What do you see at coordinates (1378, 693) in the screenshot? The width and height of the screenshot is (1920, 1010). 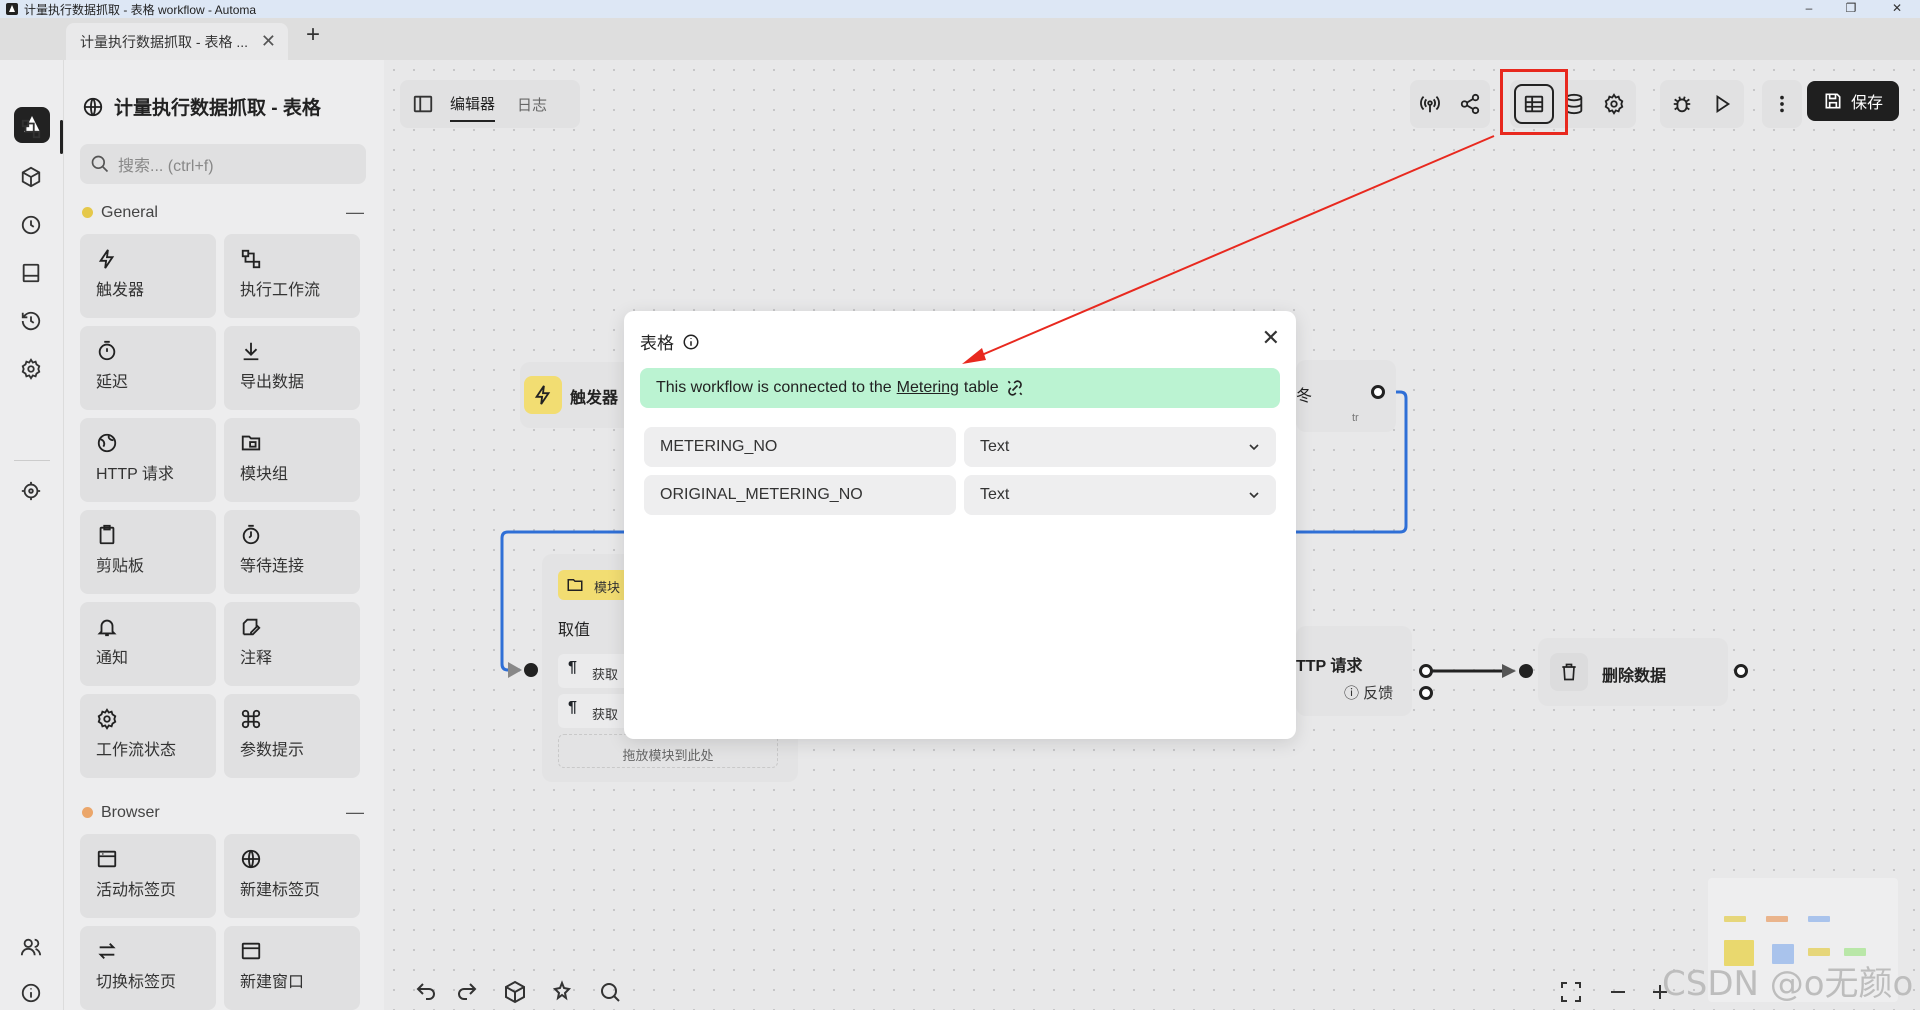 I see `fallback-text: 反馈` at bounding box center [1378, 693].